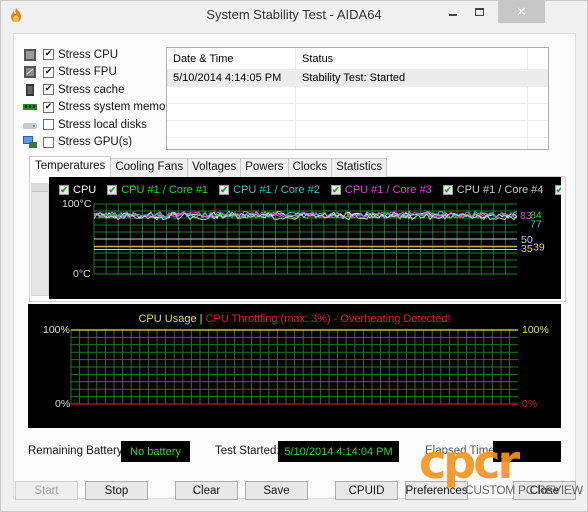  What do you see at coordinates (48, 125) in the screenshot?
I see `stress-disks-checkbox` at bounding box center [48, 125].